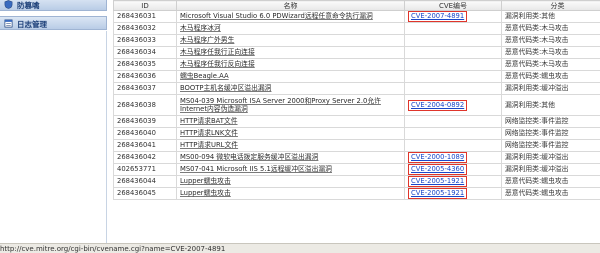  I want to click on cell-id: 268436044, so click(145, 181).